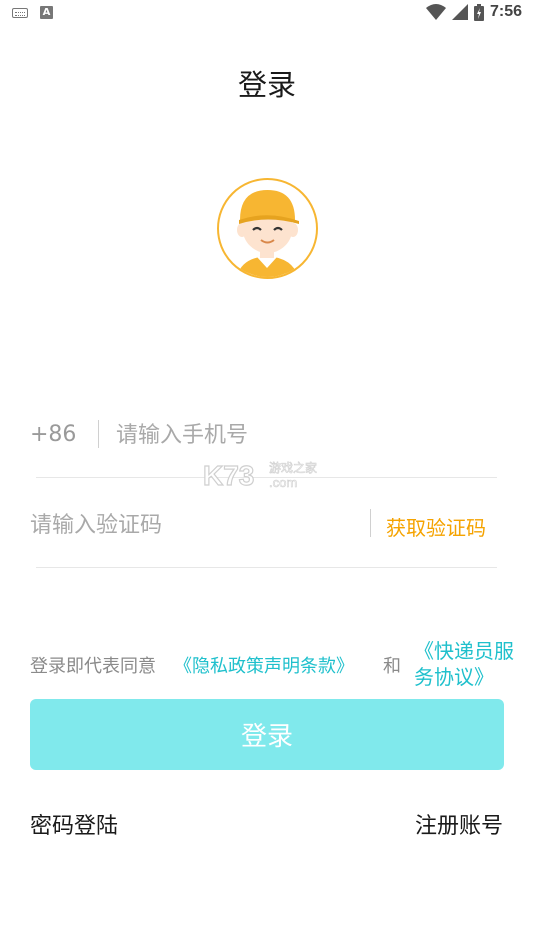 The image size is (534, 950). I want to click on wifi-icon, so click(435, 12).